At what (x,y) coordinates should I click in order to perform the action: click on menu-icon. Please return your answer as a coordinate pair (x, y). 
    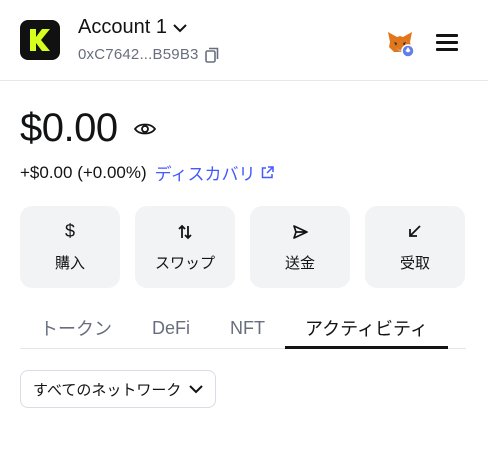
    Looking at the image, I should click on (447, 42).